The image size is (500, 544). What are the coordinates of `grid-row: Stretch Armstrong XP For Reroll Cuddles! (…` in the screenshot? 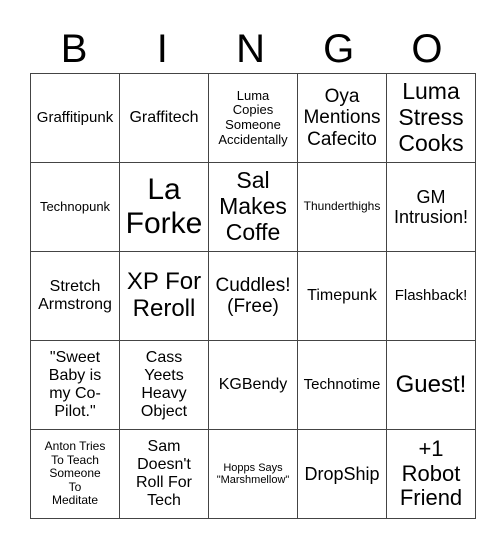 It's located at (253, 296).